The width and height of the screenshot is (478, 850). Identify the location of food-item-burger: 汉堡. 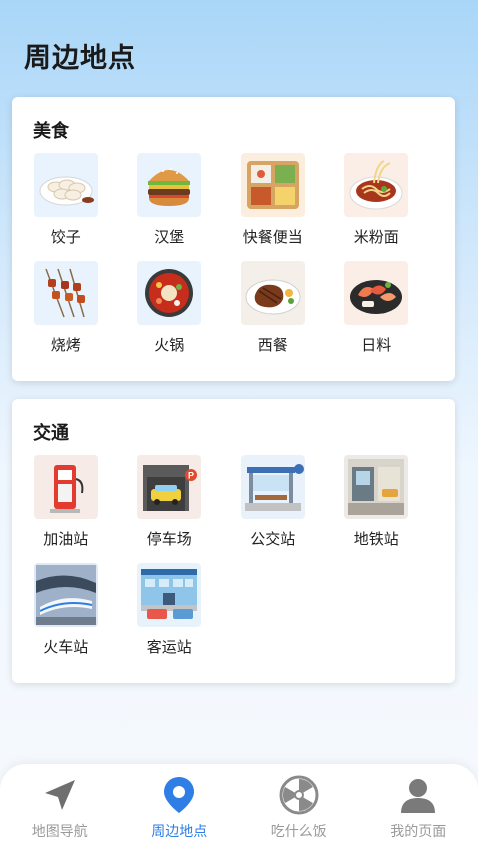
(170, 200).